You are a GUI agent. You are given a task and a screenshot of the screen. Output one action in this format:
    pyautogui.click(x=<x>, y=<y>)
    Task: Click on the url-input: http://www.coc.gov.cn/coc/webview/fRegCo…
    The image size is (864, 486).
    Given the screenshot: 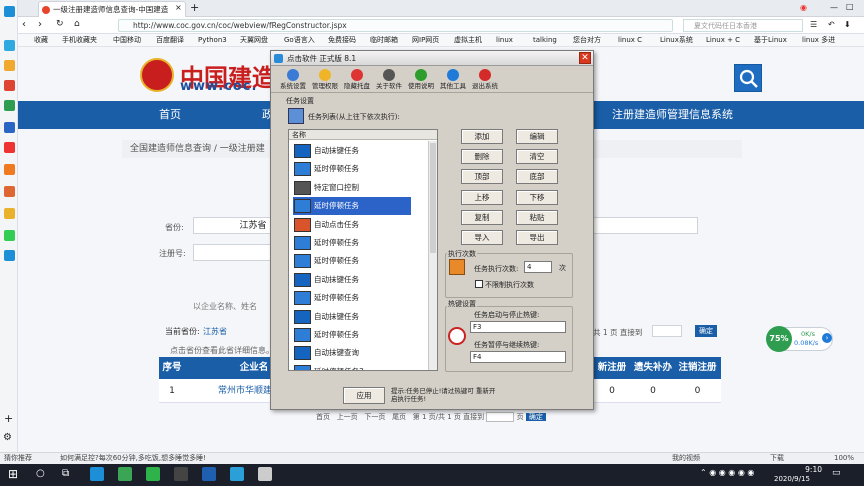 What is the action you would take?
    pyautogui.click(x=395, y=25)
    